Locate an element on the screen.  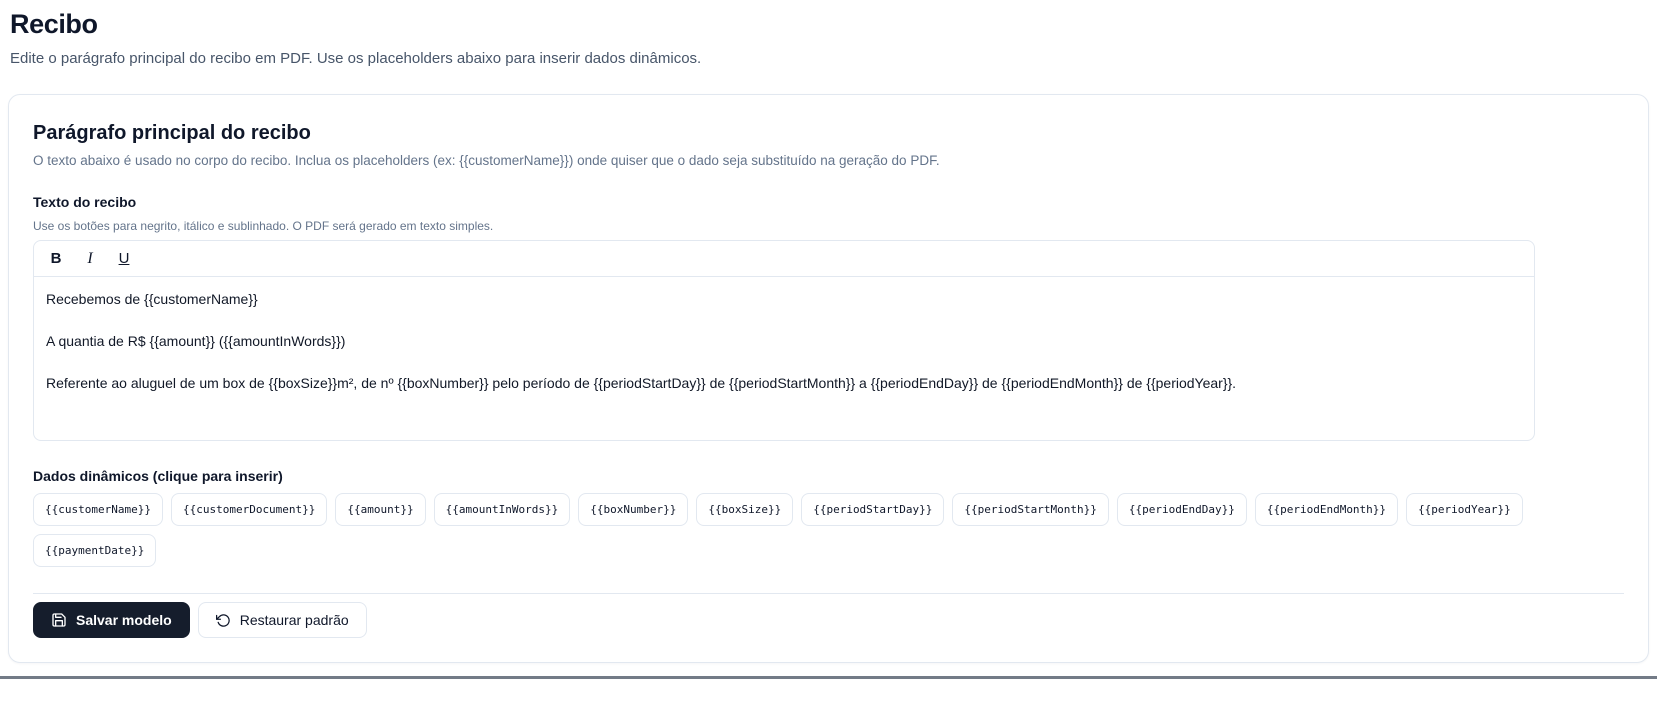
save-template-button: Salvar modelo is located at coordinates (111, 620).